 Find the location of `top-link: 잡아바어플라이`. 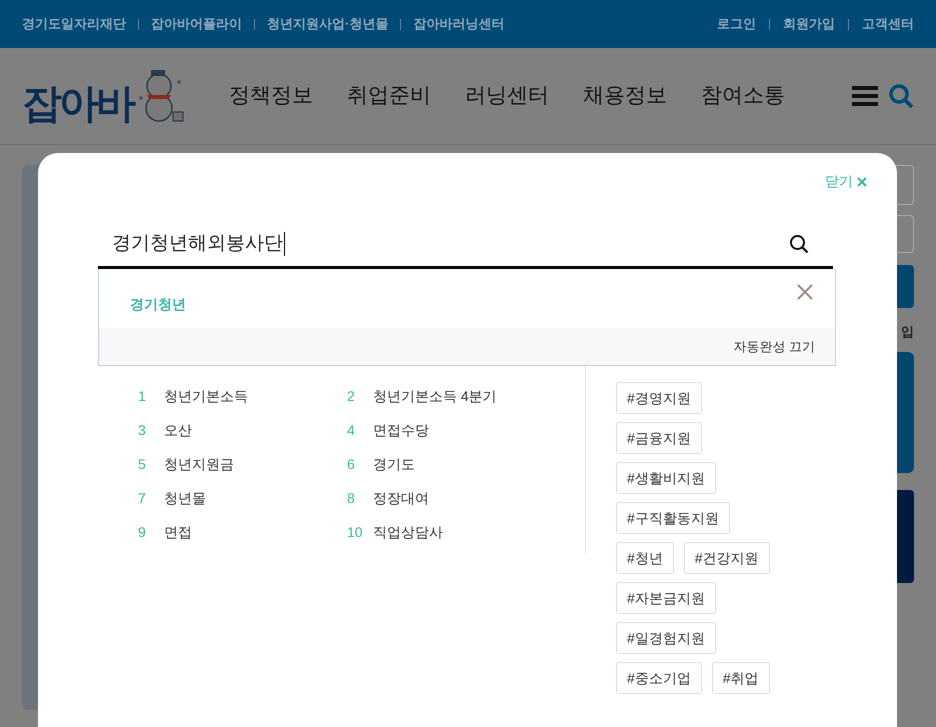

top-link: 잡아바어플라이 is located at coordinates (196, 24).